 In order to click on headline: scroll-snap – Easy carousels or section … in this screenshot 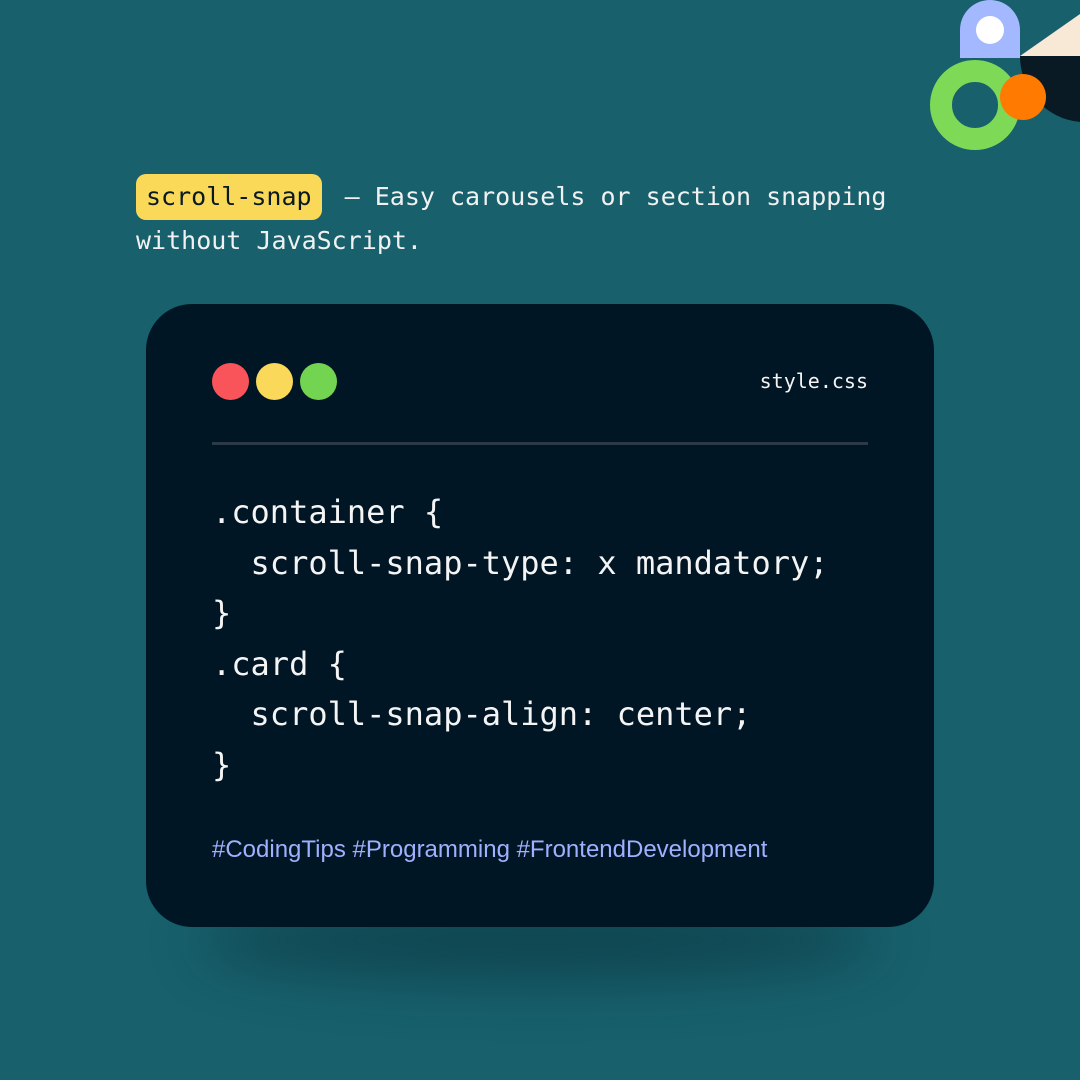, I will do `click(546, 218)`.